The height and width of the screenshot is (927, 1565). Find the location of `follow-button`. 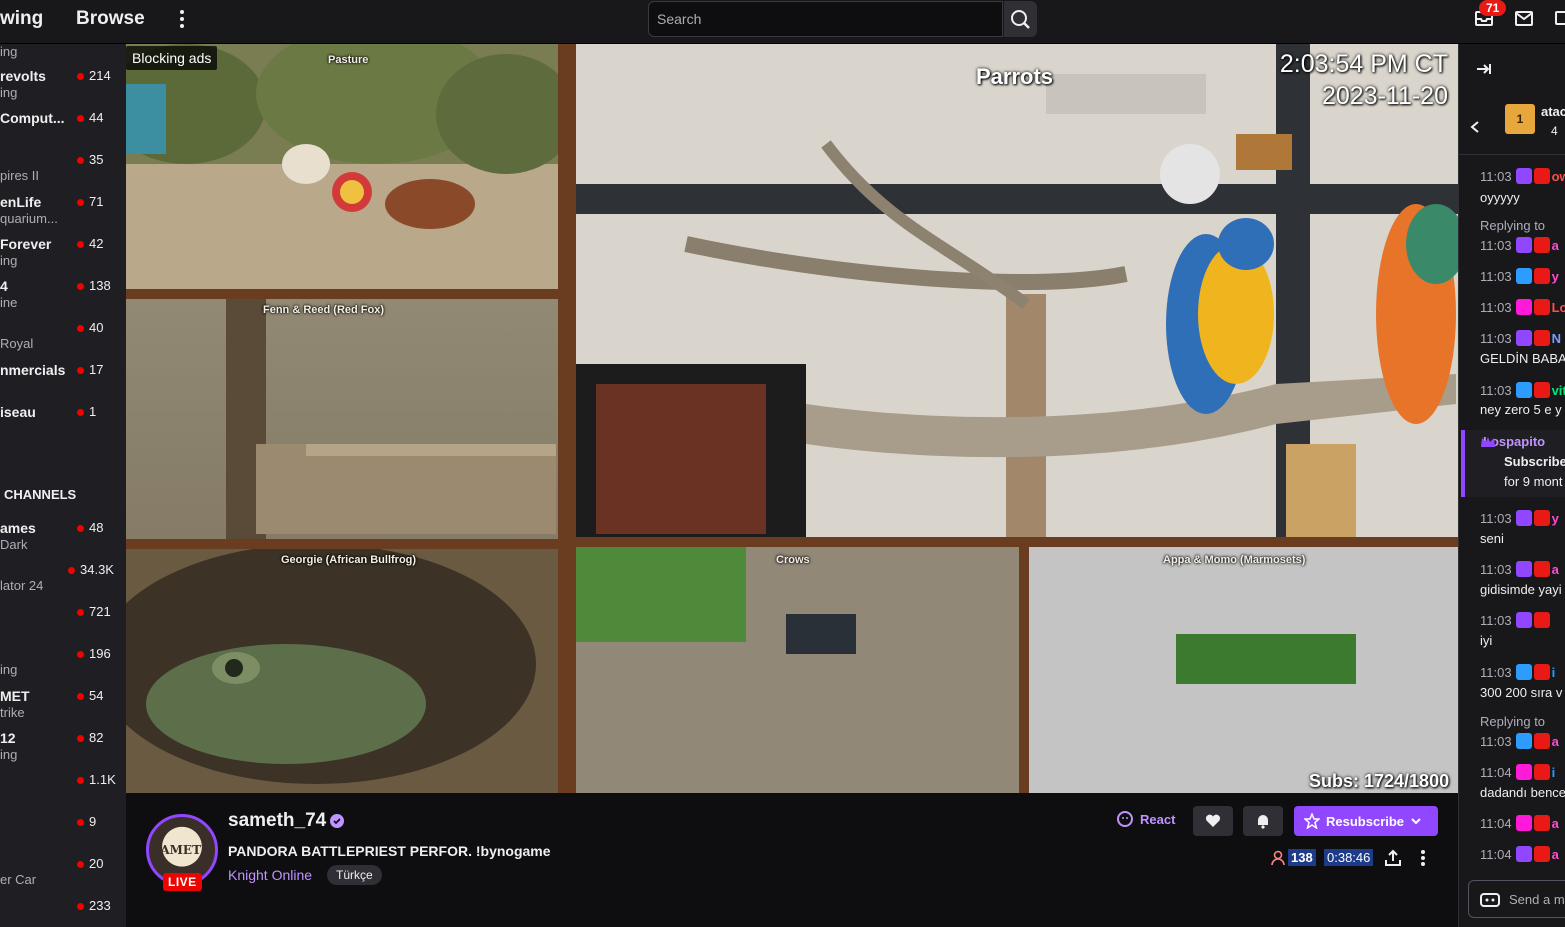

follow-button is located at coordinates (1213, 821).